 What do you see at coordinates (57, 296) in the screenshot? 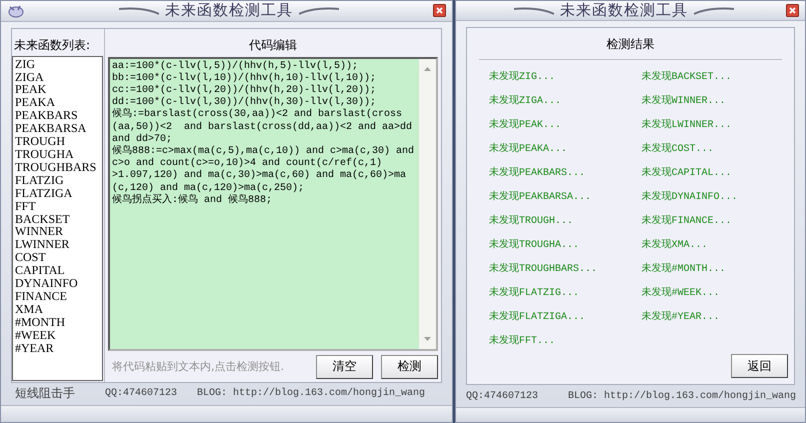
I see `list-item: FINANCE` at bounding box center [57, 296].